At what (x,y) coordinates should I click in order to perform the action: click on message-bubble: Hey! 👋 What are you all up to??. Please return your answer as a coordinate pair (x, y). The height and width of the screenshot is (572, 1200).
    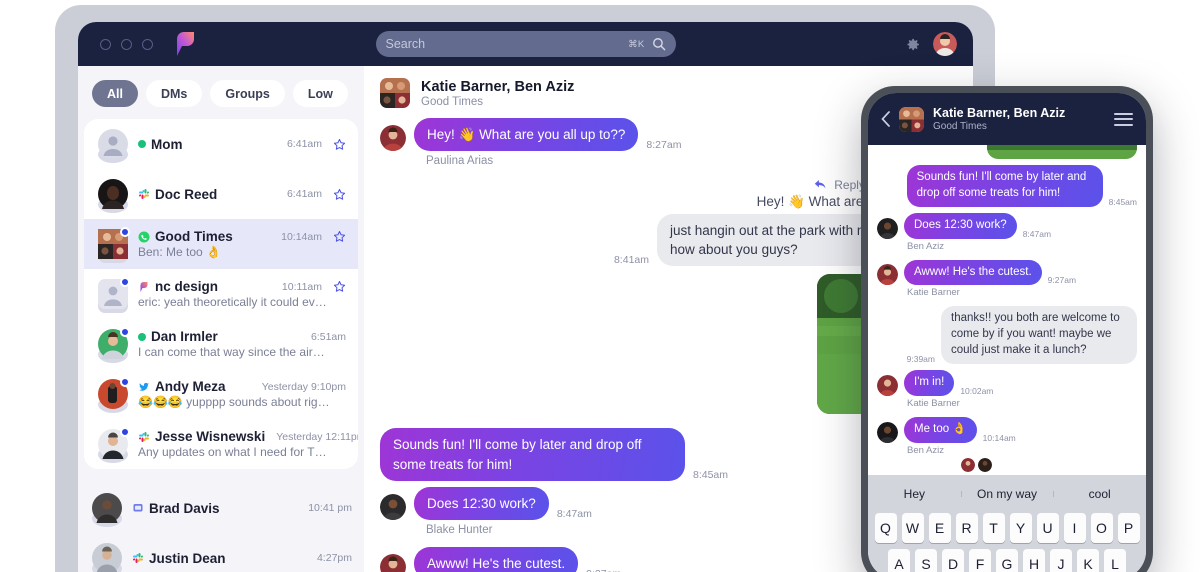
    Looking at the image, I should click on (526, 135).